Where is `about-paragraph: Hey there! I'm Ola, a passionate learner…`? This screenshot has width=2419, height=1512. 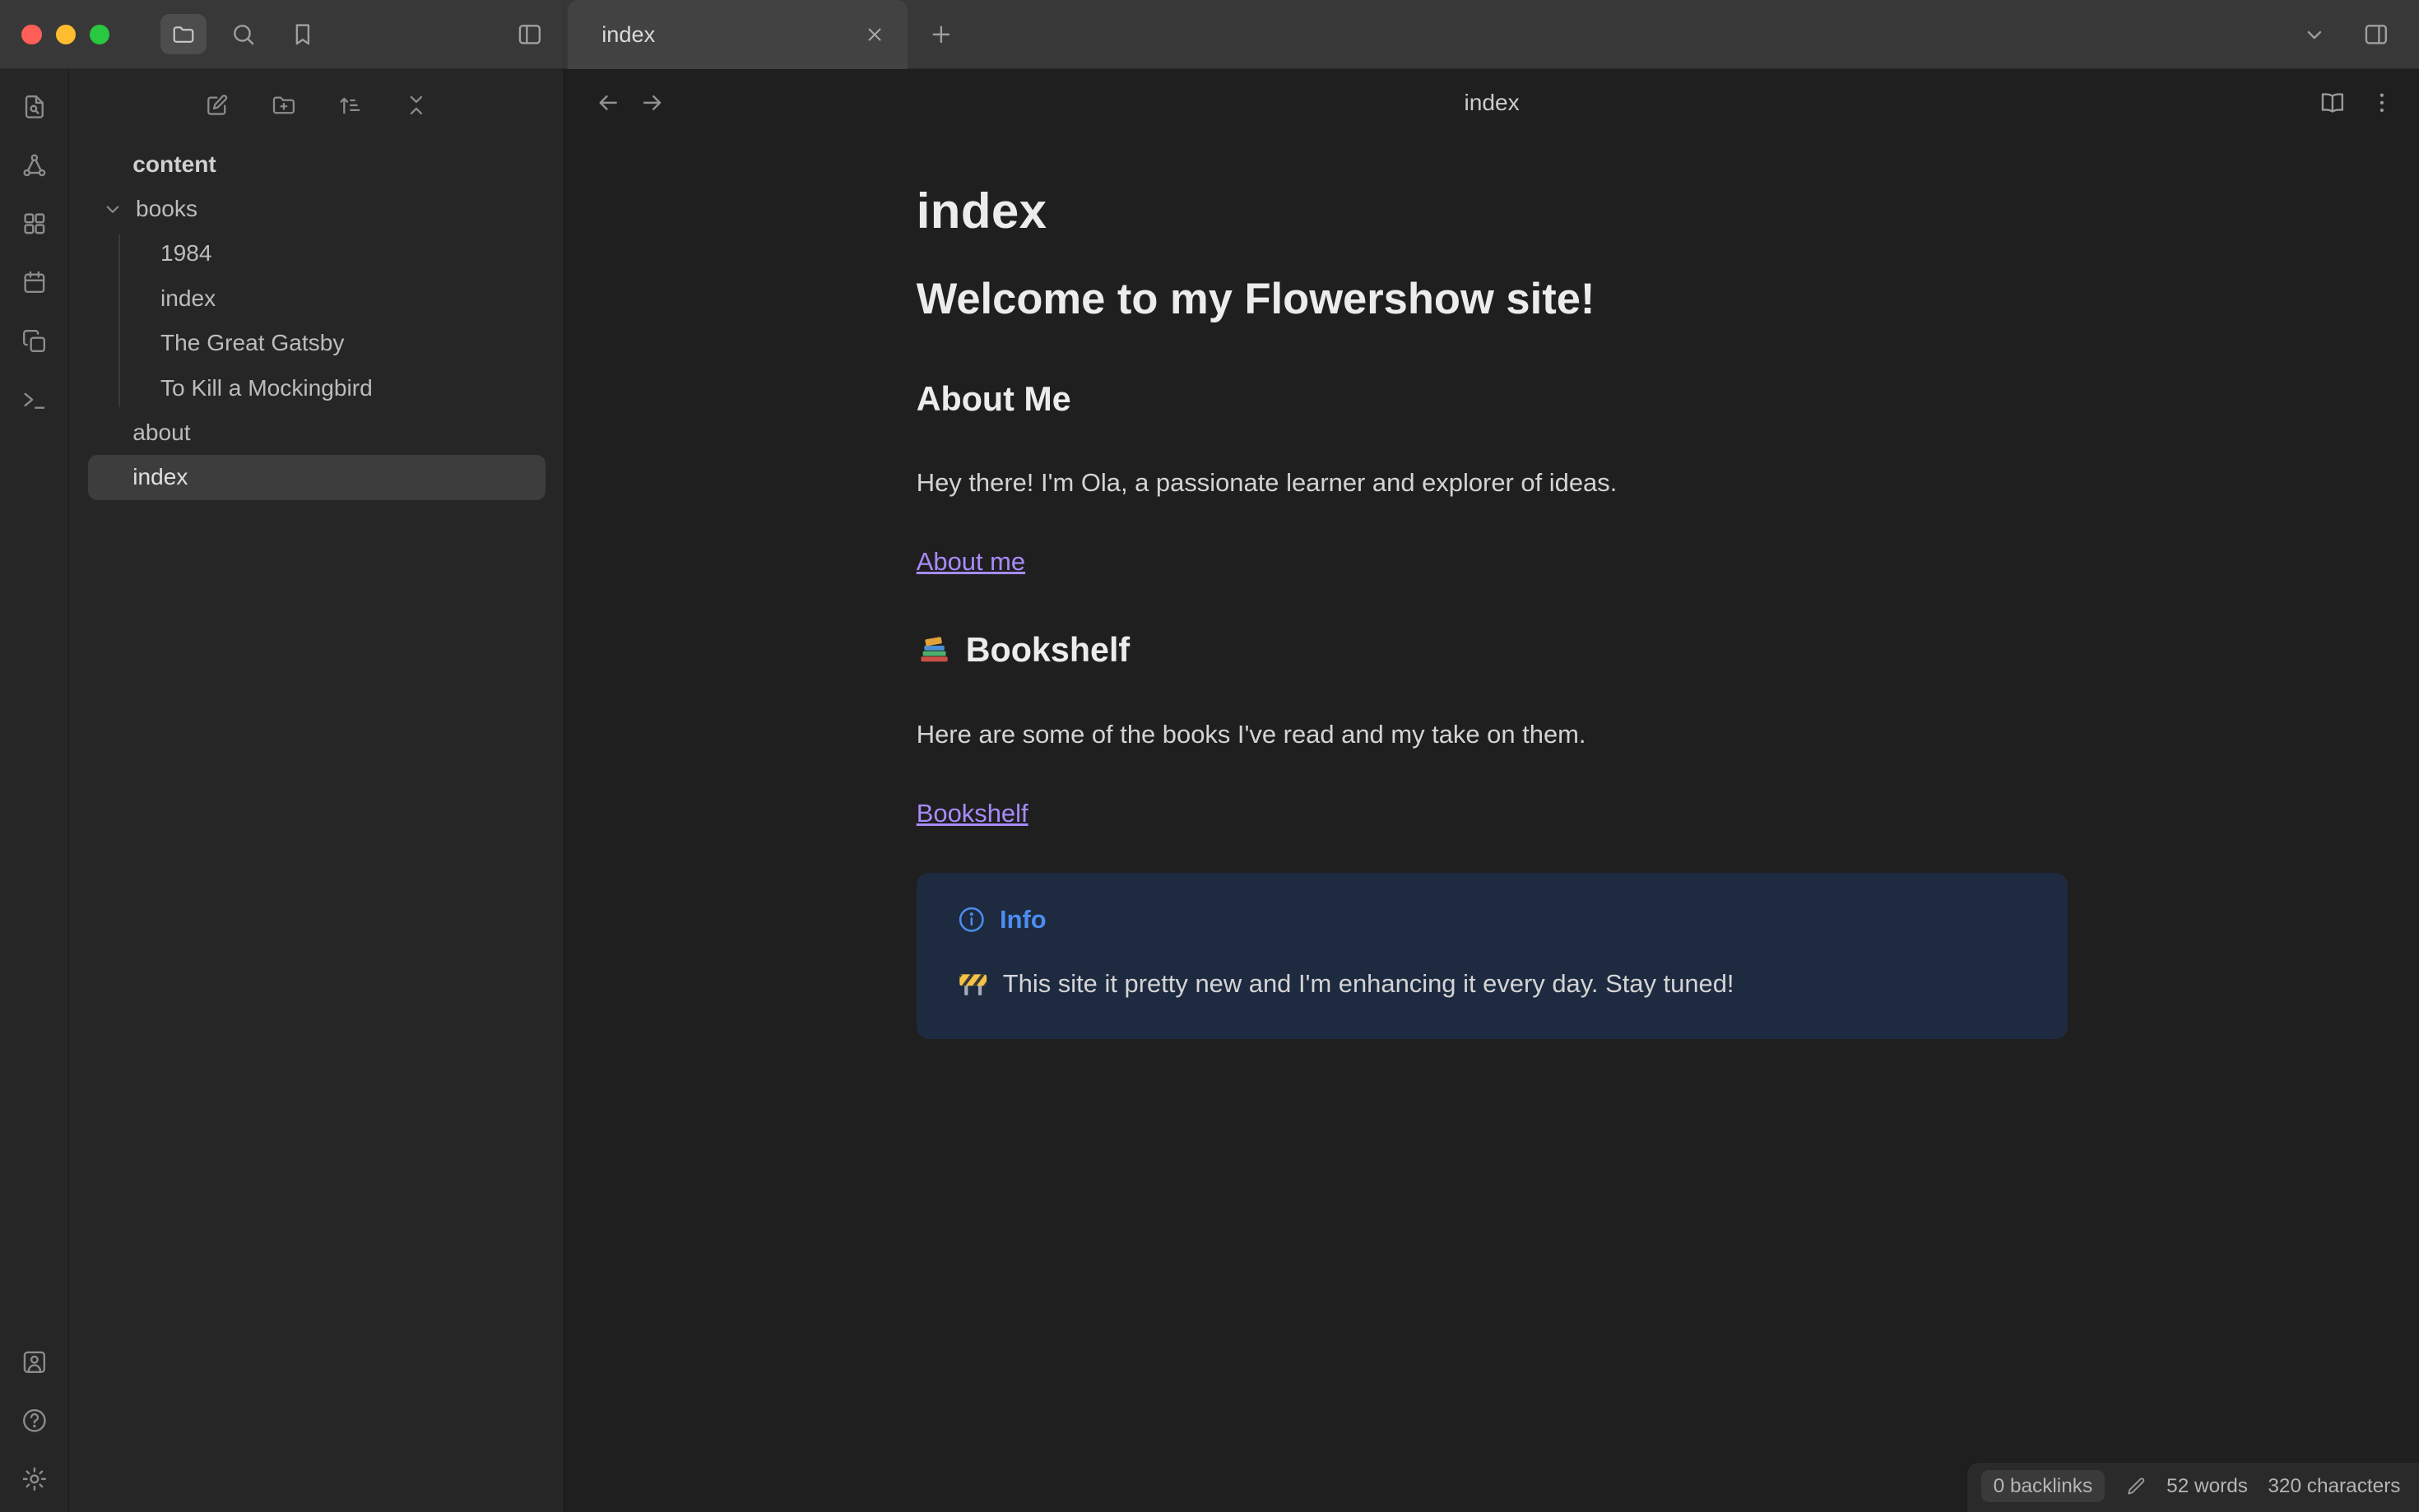 about-paragraph: Hey there! I'm Ola, a passionate learner… is located at coordinates (1267, 483).